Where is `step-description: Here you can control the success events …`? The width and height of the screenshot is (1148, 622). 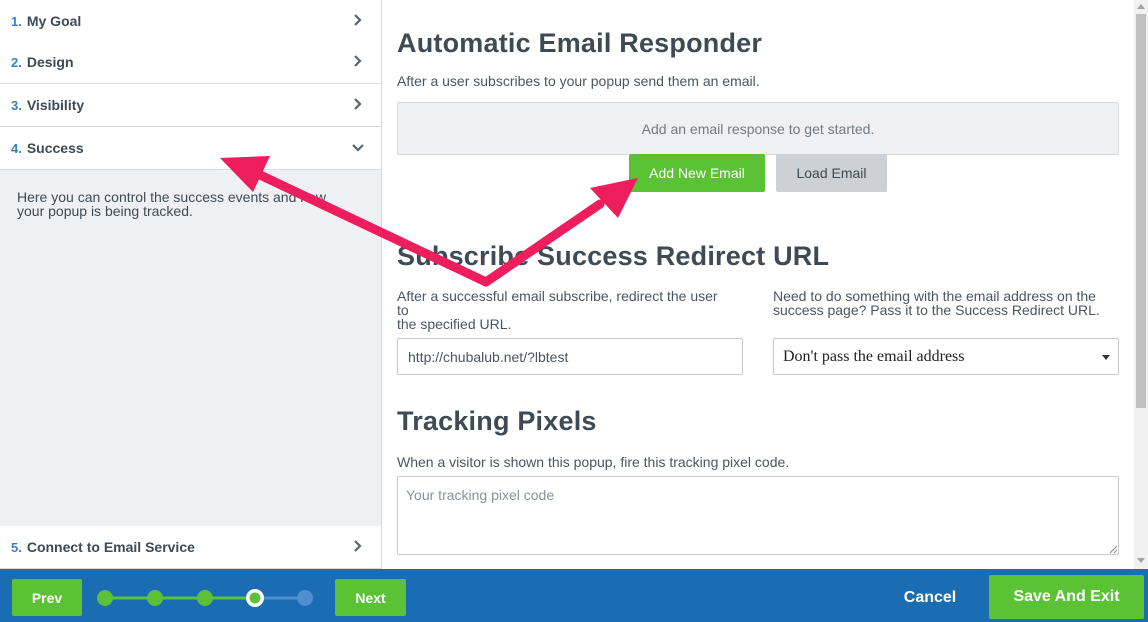 step-description: Here you can control the success events … is located at coordinates (171, 204).